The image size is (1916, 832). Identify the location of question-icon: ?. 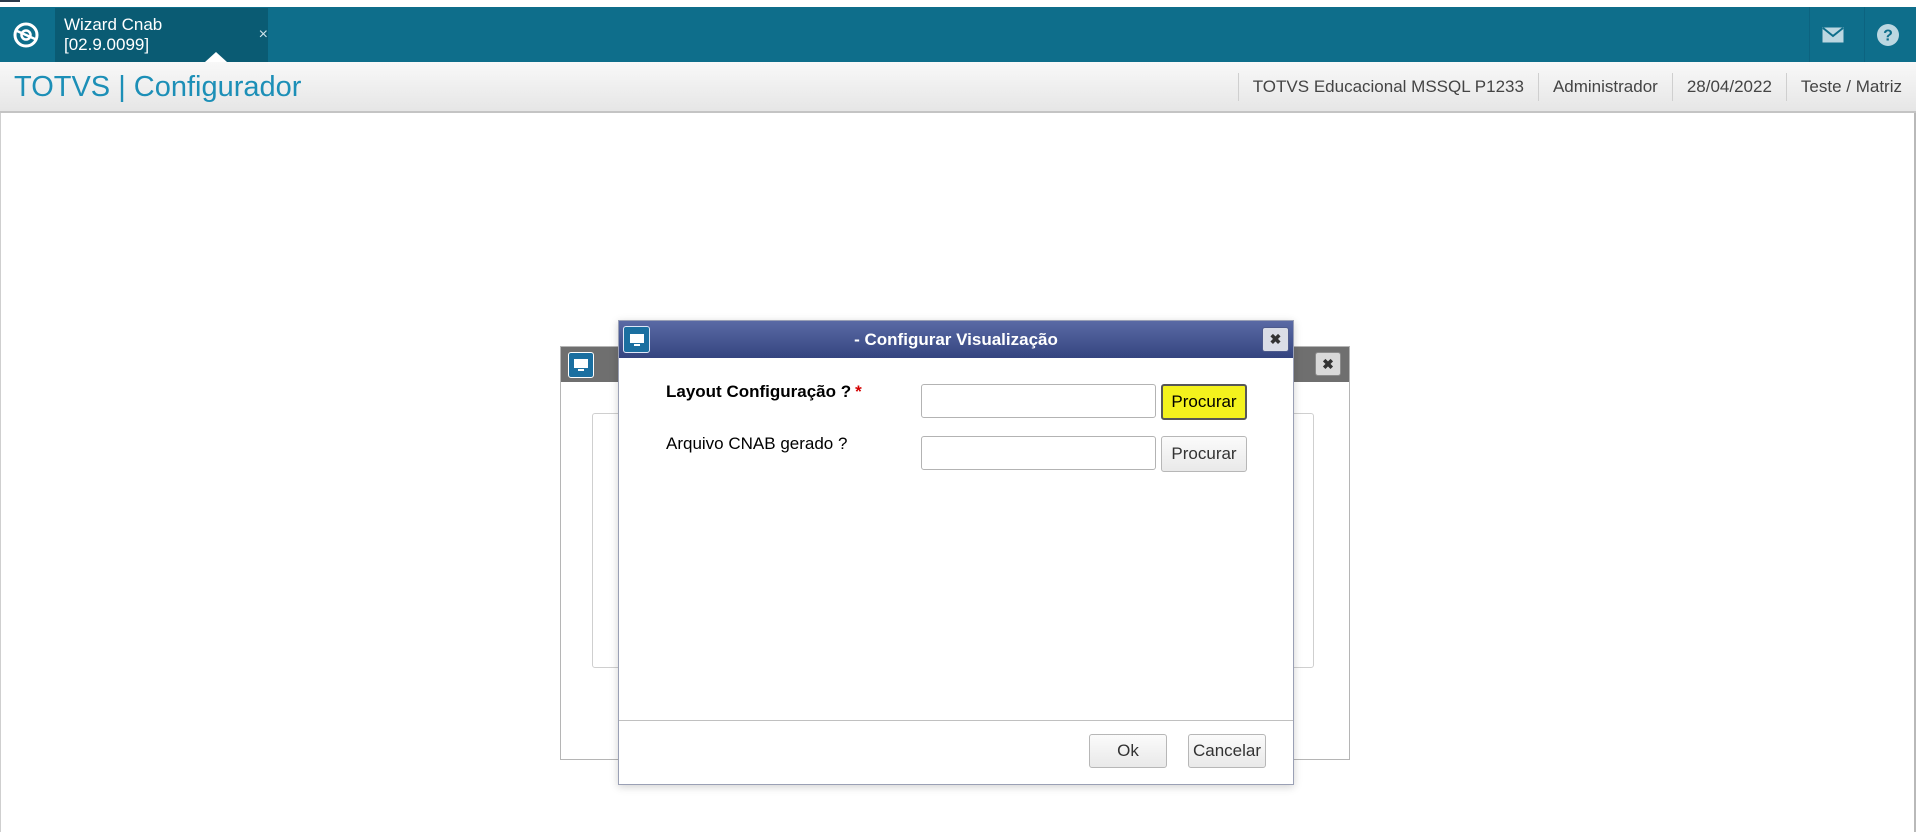
(1887, 34).